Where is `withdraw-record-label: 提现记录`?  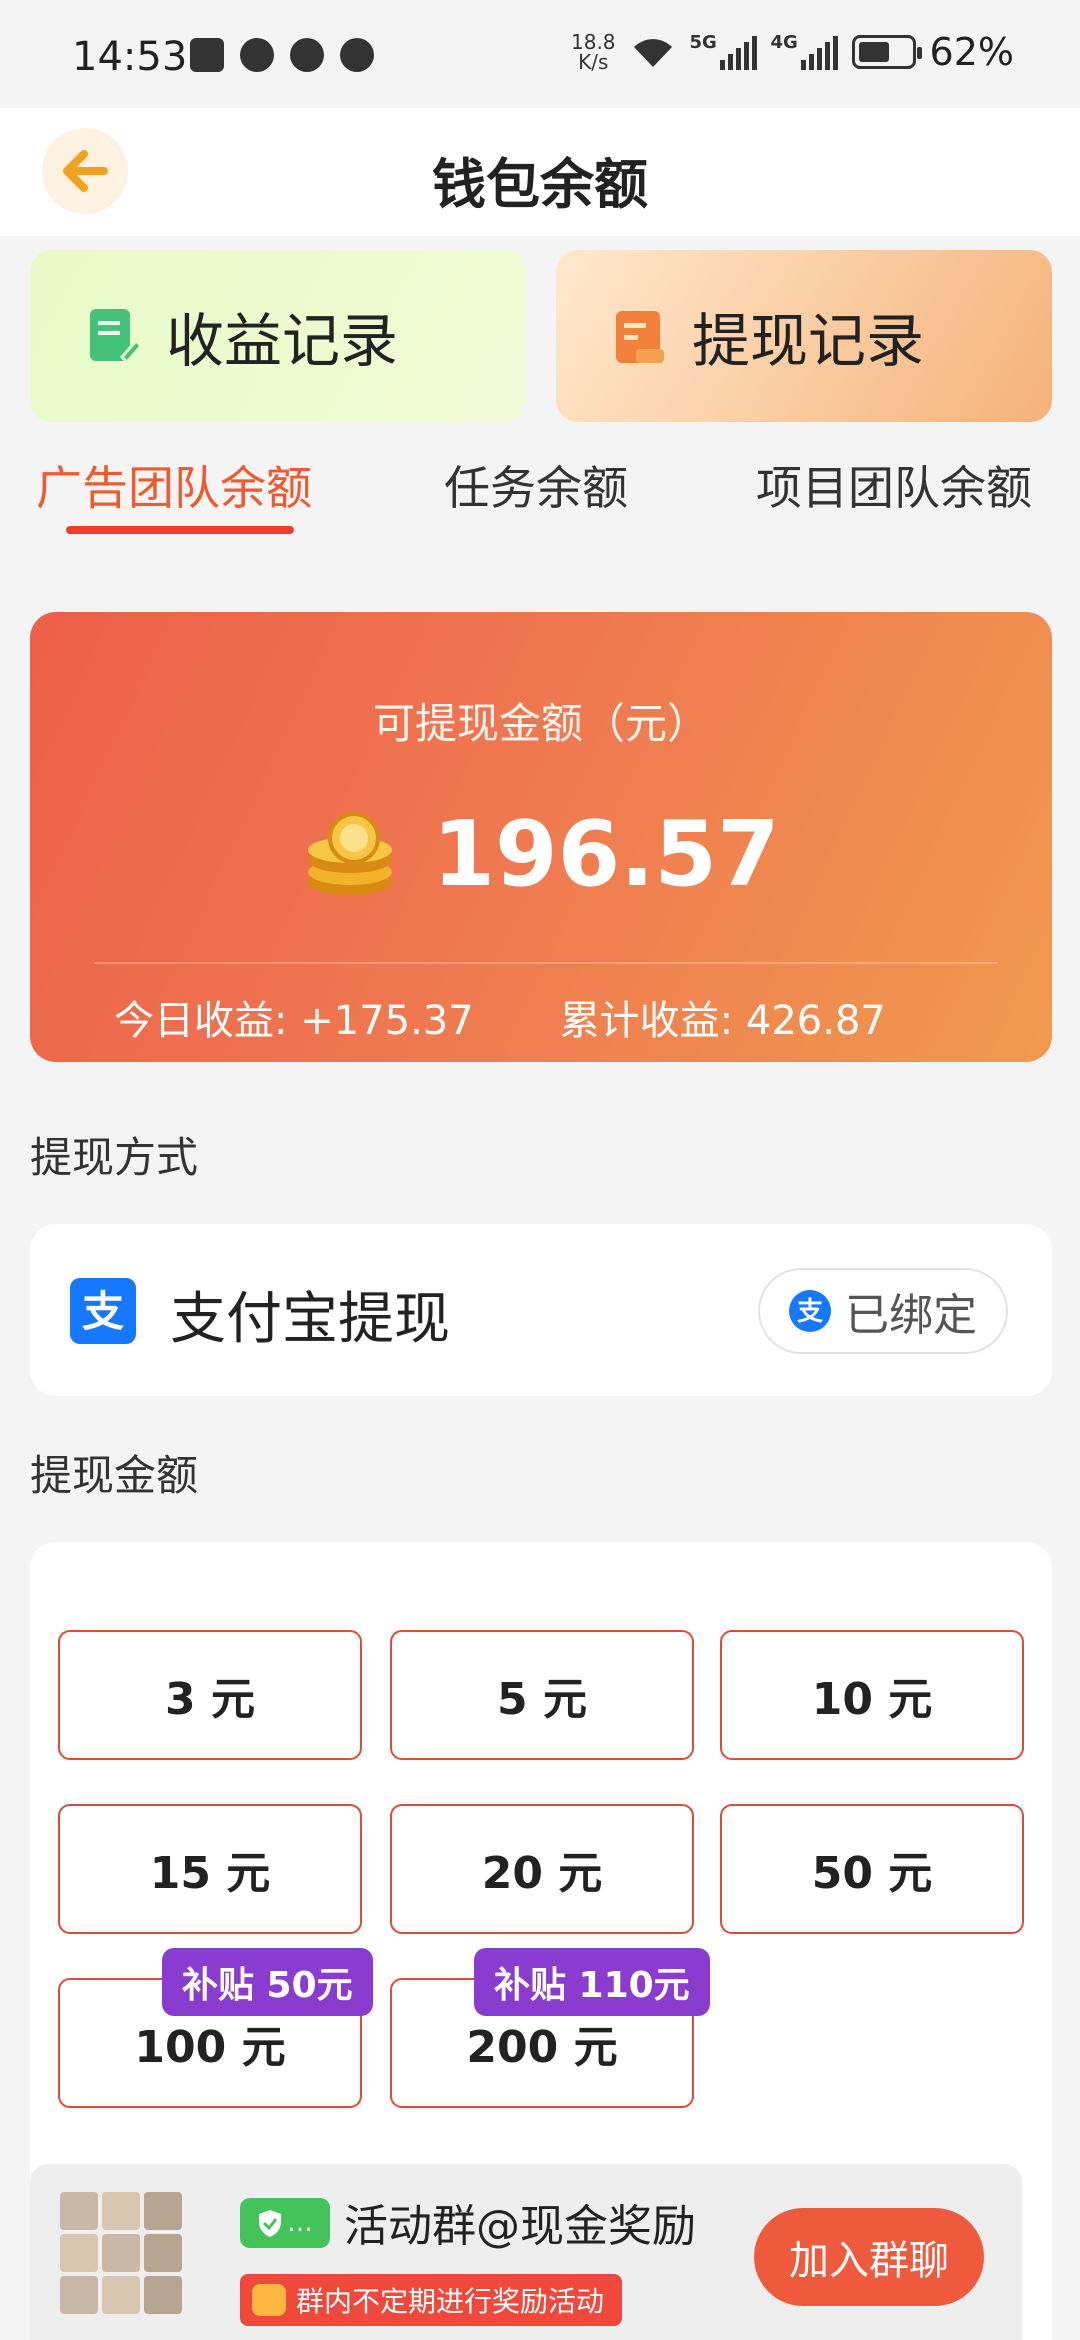 withdraw-record-label: 提现记录 is located at coordinates (808, 341).